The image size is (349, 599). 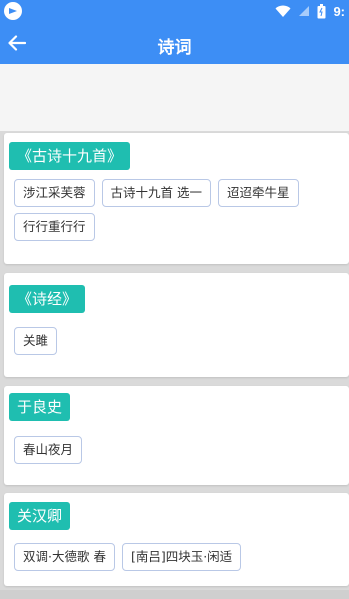 What do you see at coordinates (47, 299) in the screenshot?
I see `author-tag: 《诗经》` at bounding box center [47, 299].